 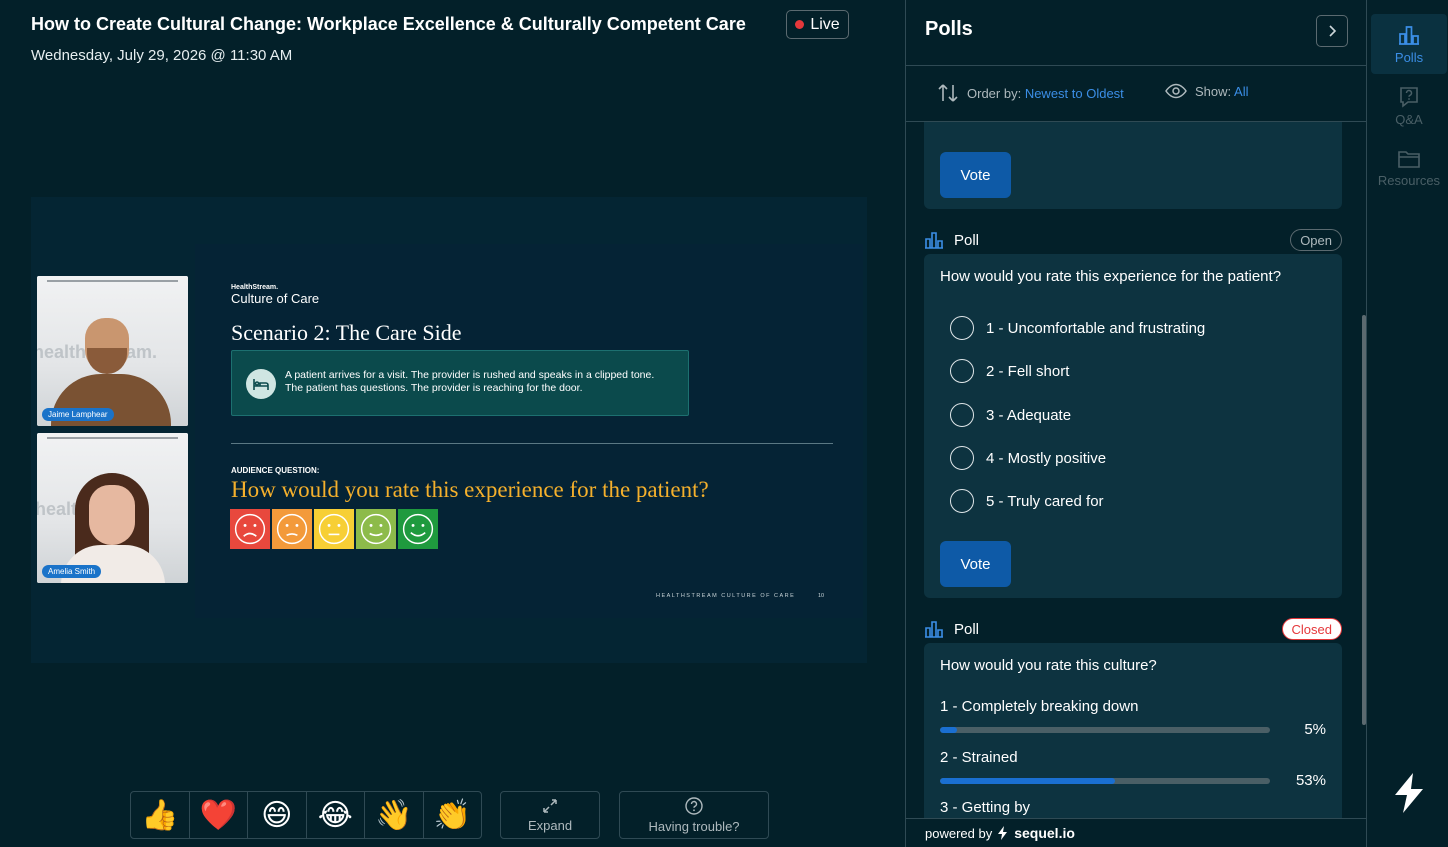 I want to click on live-label: Live, so click(x=825, y=24).